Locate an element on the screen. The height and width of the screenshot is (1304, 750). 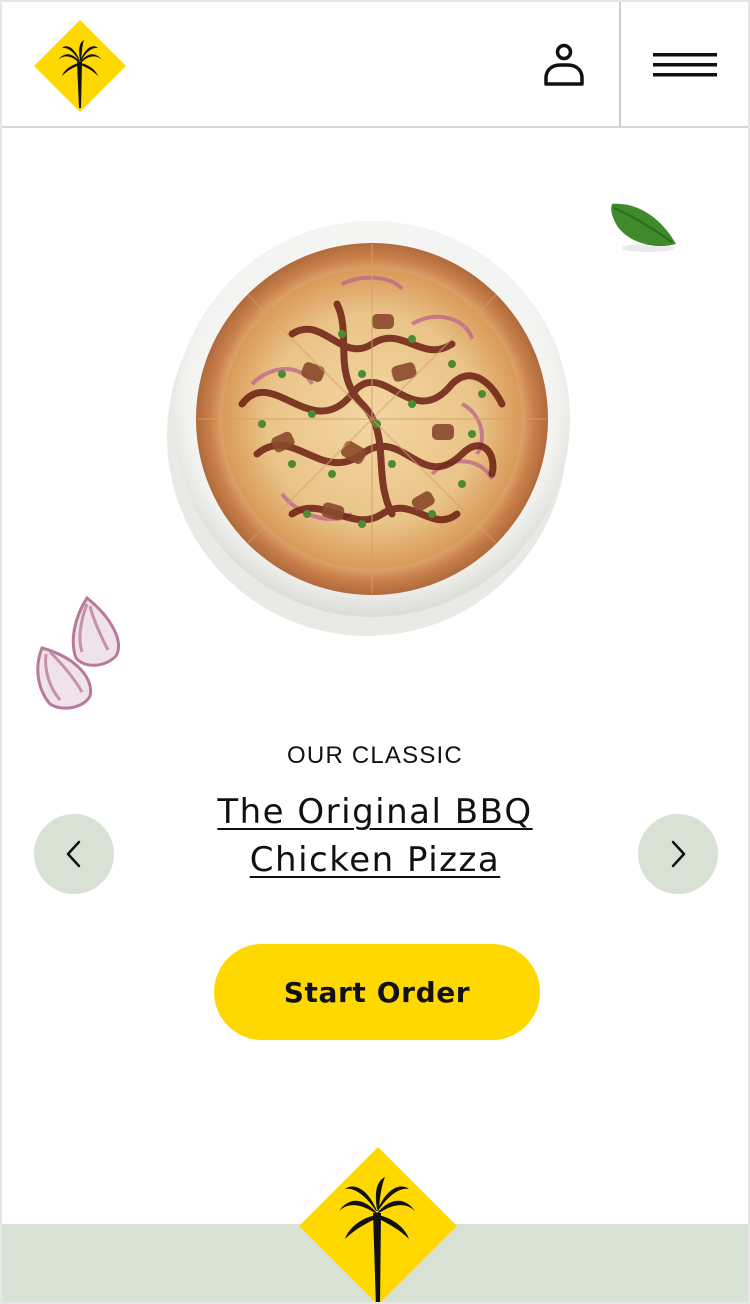
basil-leaf-icon is located at coordinates (643, 227).